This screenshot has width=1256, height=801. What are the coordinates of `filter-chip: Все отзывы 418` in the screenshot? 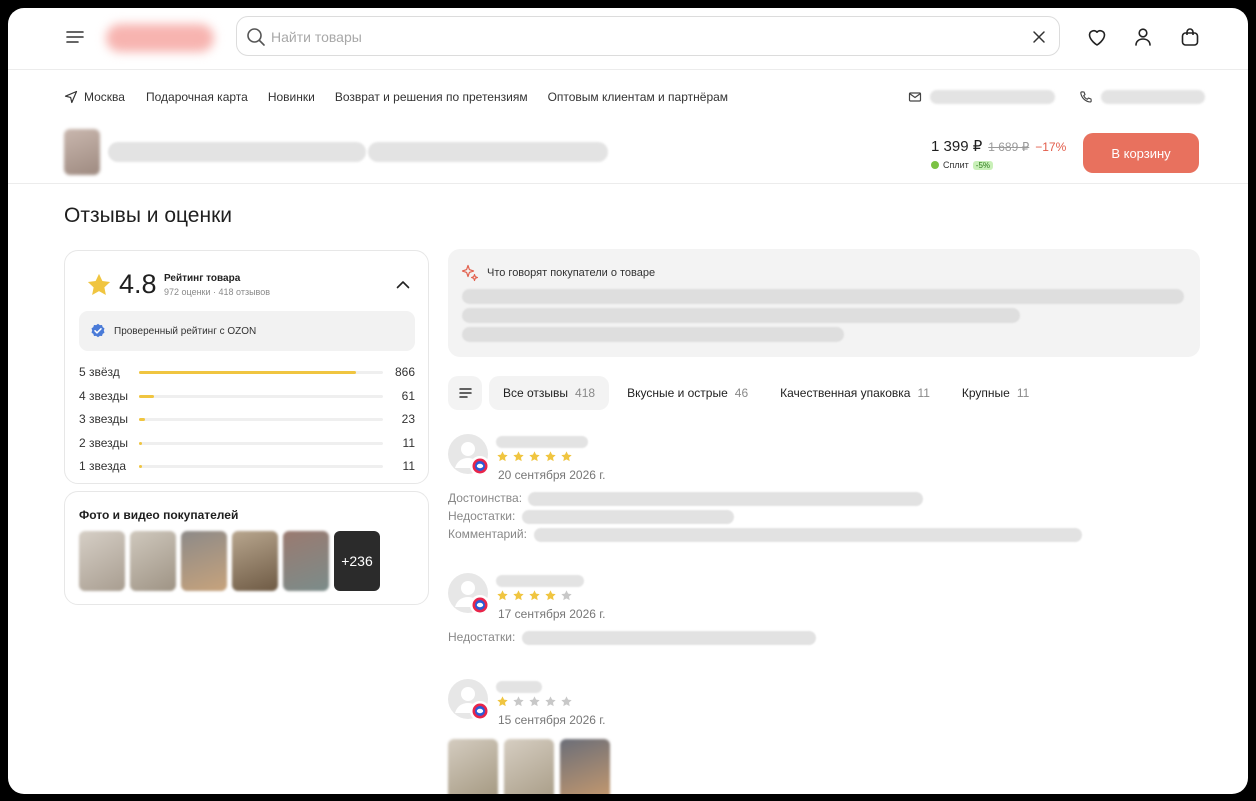 It's located at (549, 393).